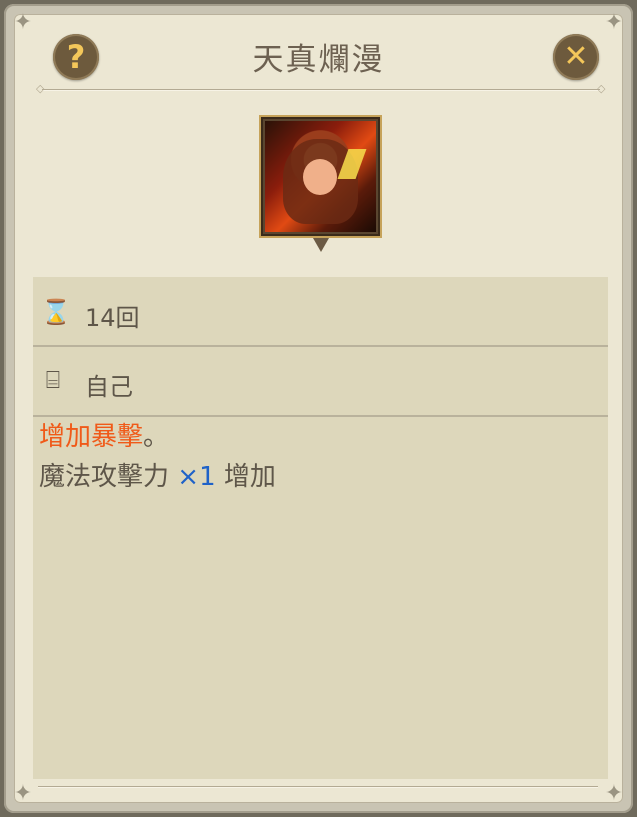  Describe the element at coordinates (320, 312) in the screenshot. I see `duration-row: ⌛ 14回` at that location.